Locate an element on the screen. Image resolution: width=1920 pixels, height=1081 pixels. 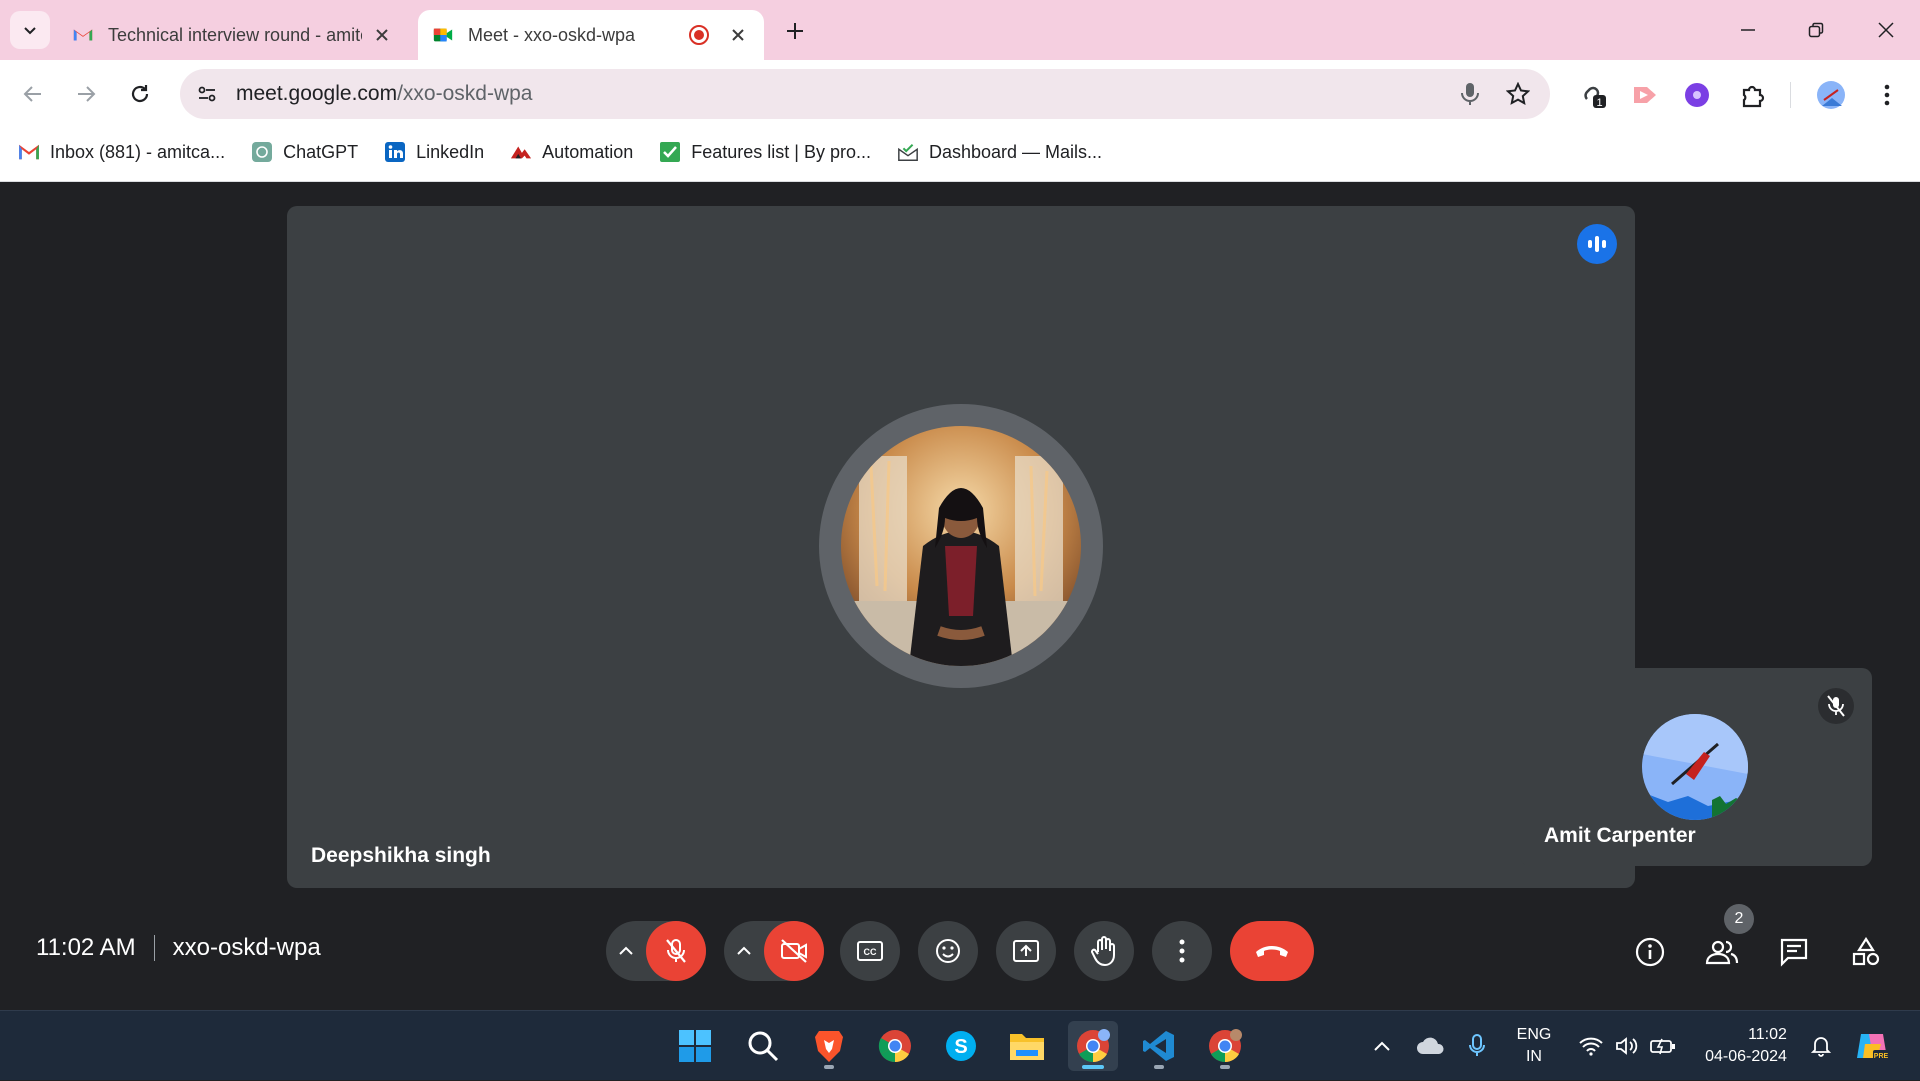
meeting-controls: 11:02 AM xxo-oskd-wpa CC 2 is located at coordinates (960, 948).